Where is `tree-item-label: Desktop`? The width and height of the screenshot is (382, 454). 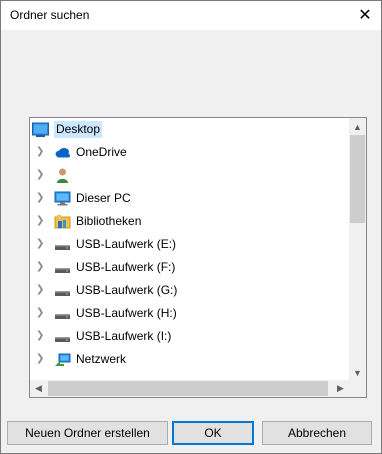
tree-item-label: Desktop is located at coordinates (78, 129).